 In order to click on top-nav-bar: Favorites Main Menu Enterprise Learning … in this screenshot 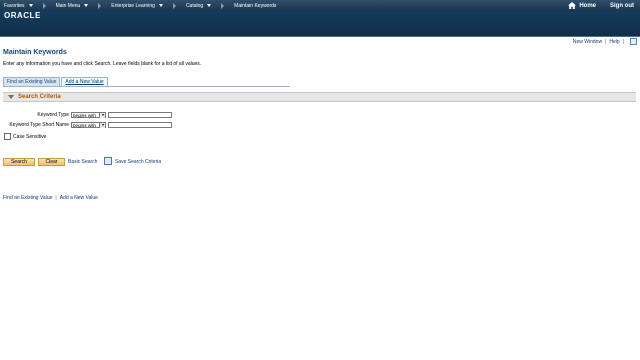, I will do `click(320, 5)`.